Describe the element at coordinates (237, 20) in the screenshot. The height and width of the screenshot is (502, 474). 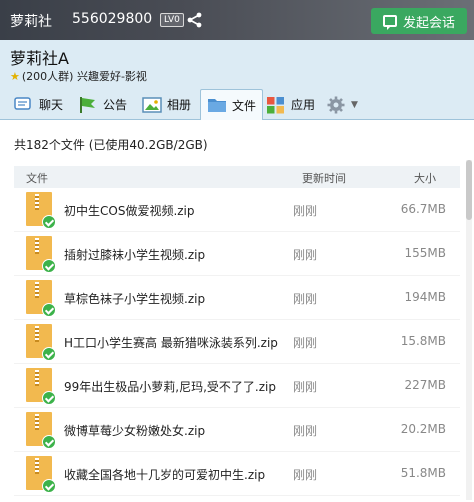
I see `top-header-bar: 萝莉社 556029800 LV0 发起会话` at that location.